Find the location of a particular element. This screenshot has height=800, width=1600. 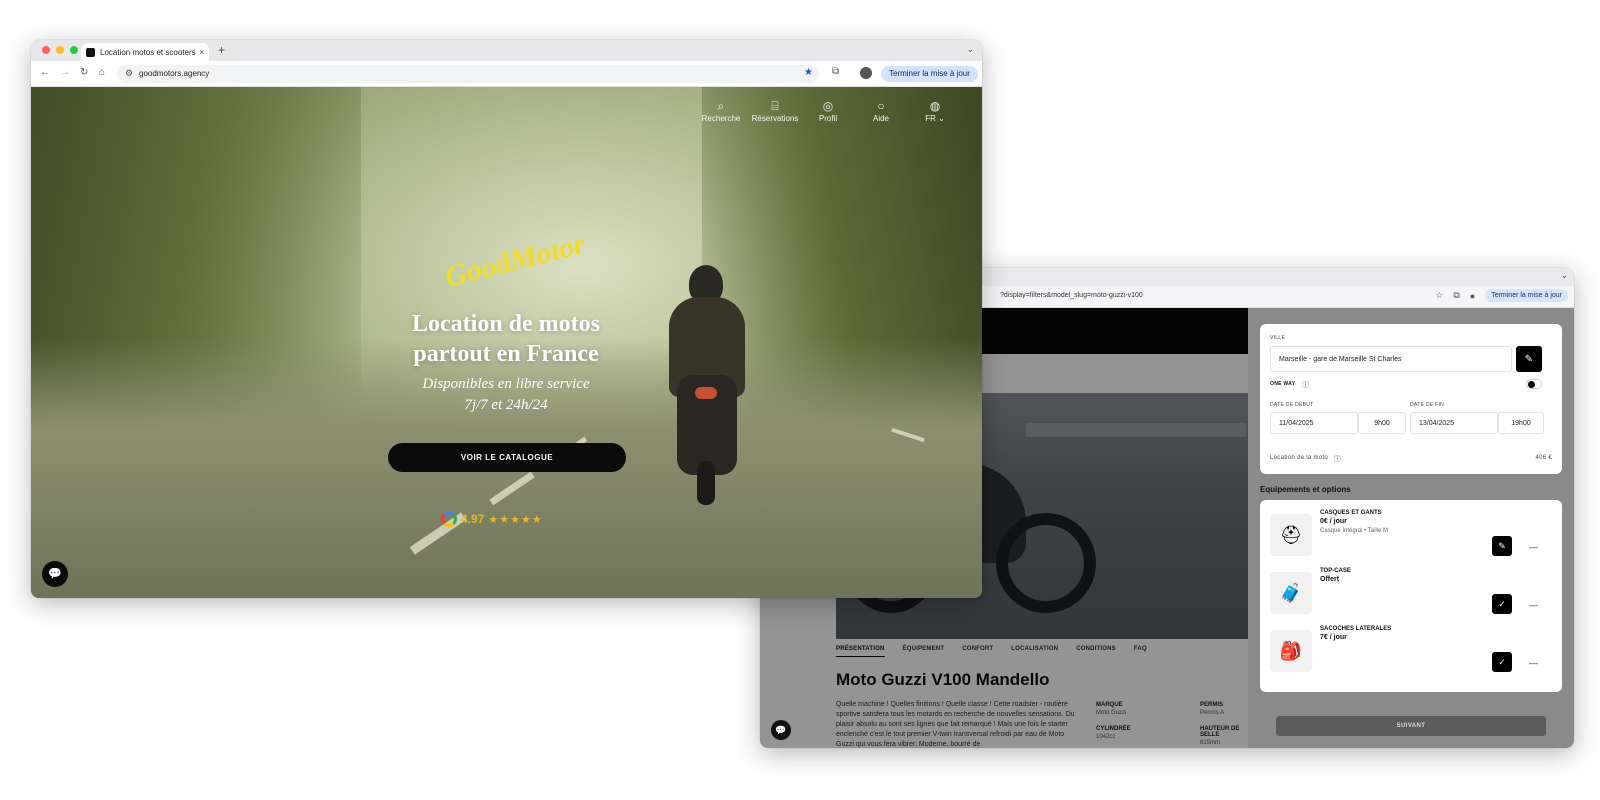

browser-tab: Location motos et scooters × is located at coordinates (145, 52).